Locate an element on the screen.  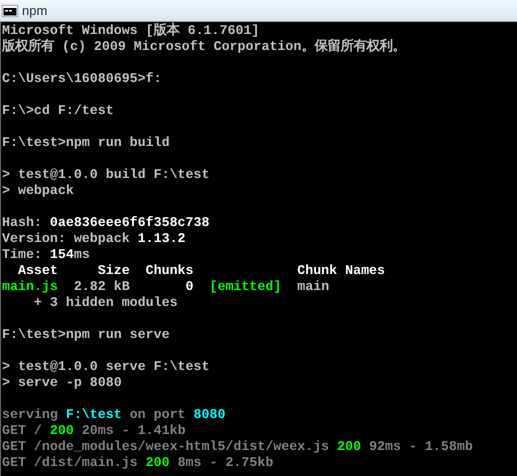
console-line: Version: webpack 1.13.2 is located at coordinates (94, 239).